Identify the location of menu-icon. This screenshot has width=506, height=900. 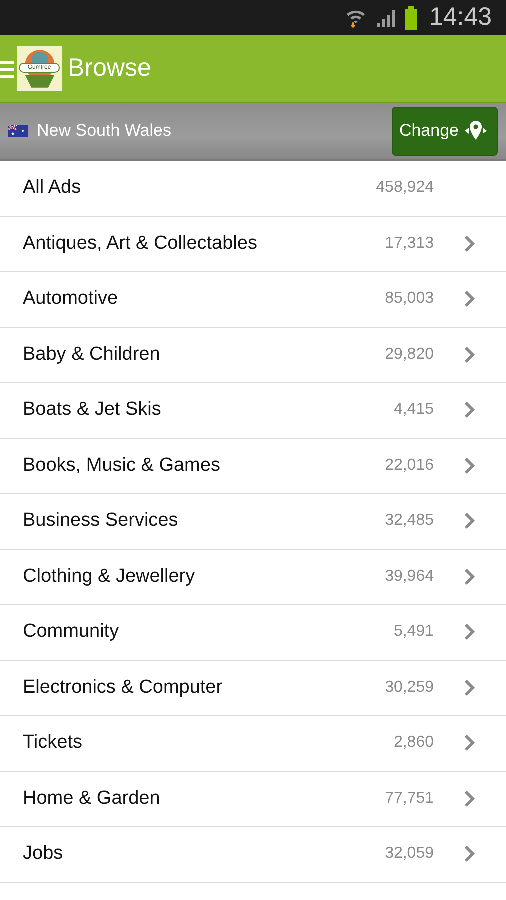
(7, 68).